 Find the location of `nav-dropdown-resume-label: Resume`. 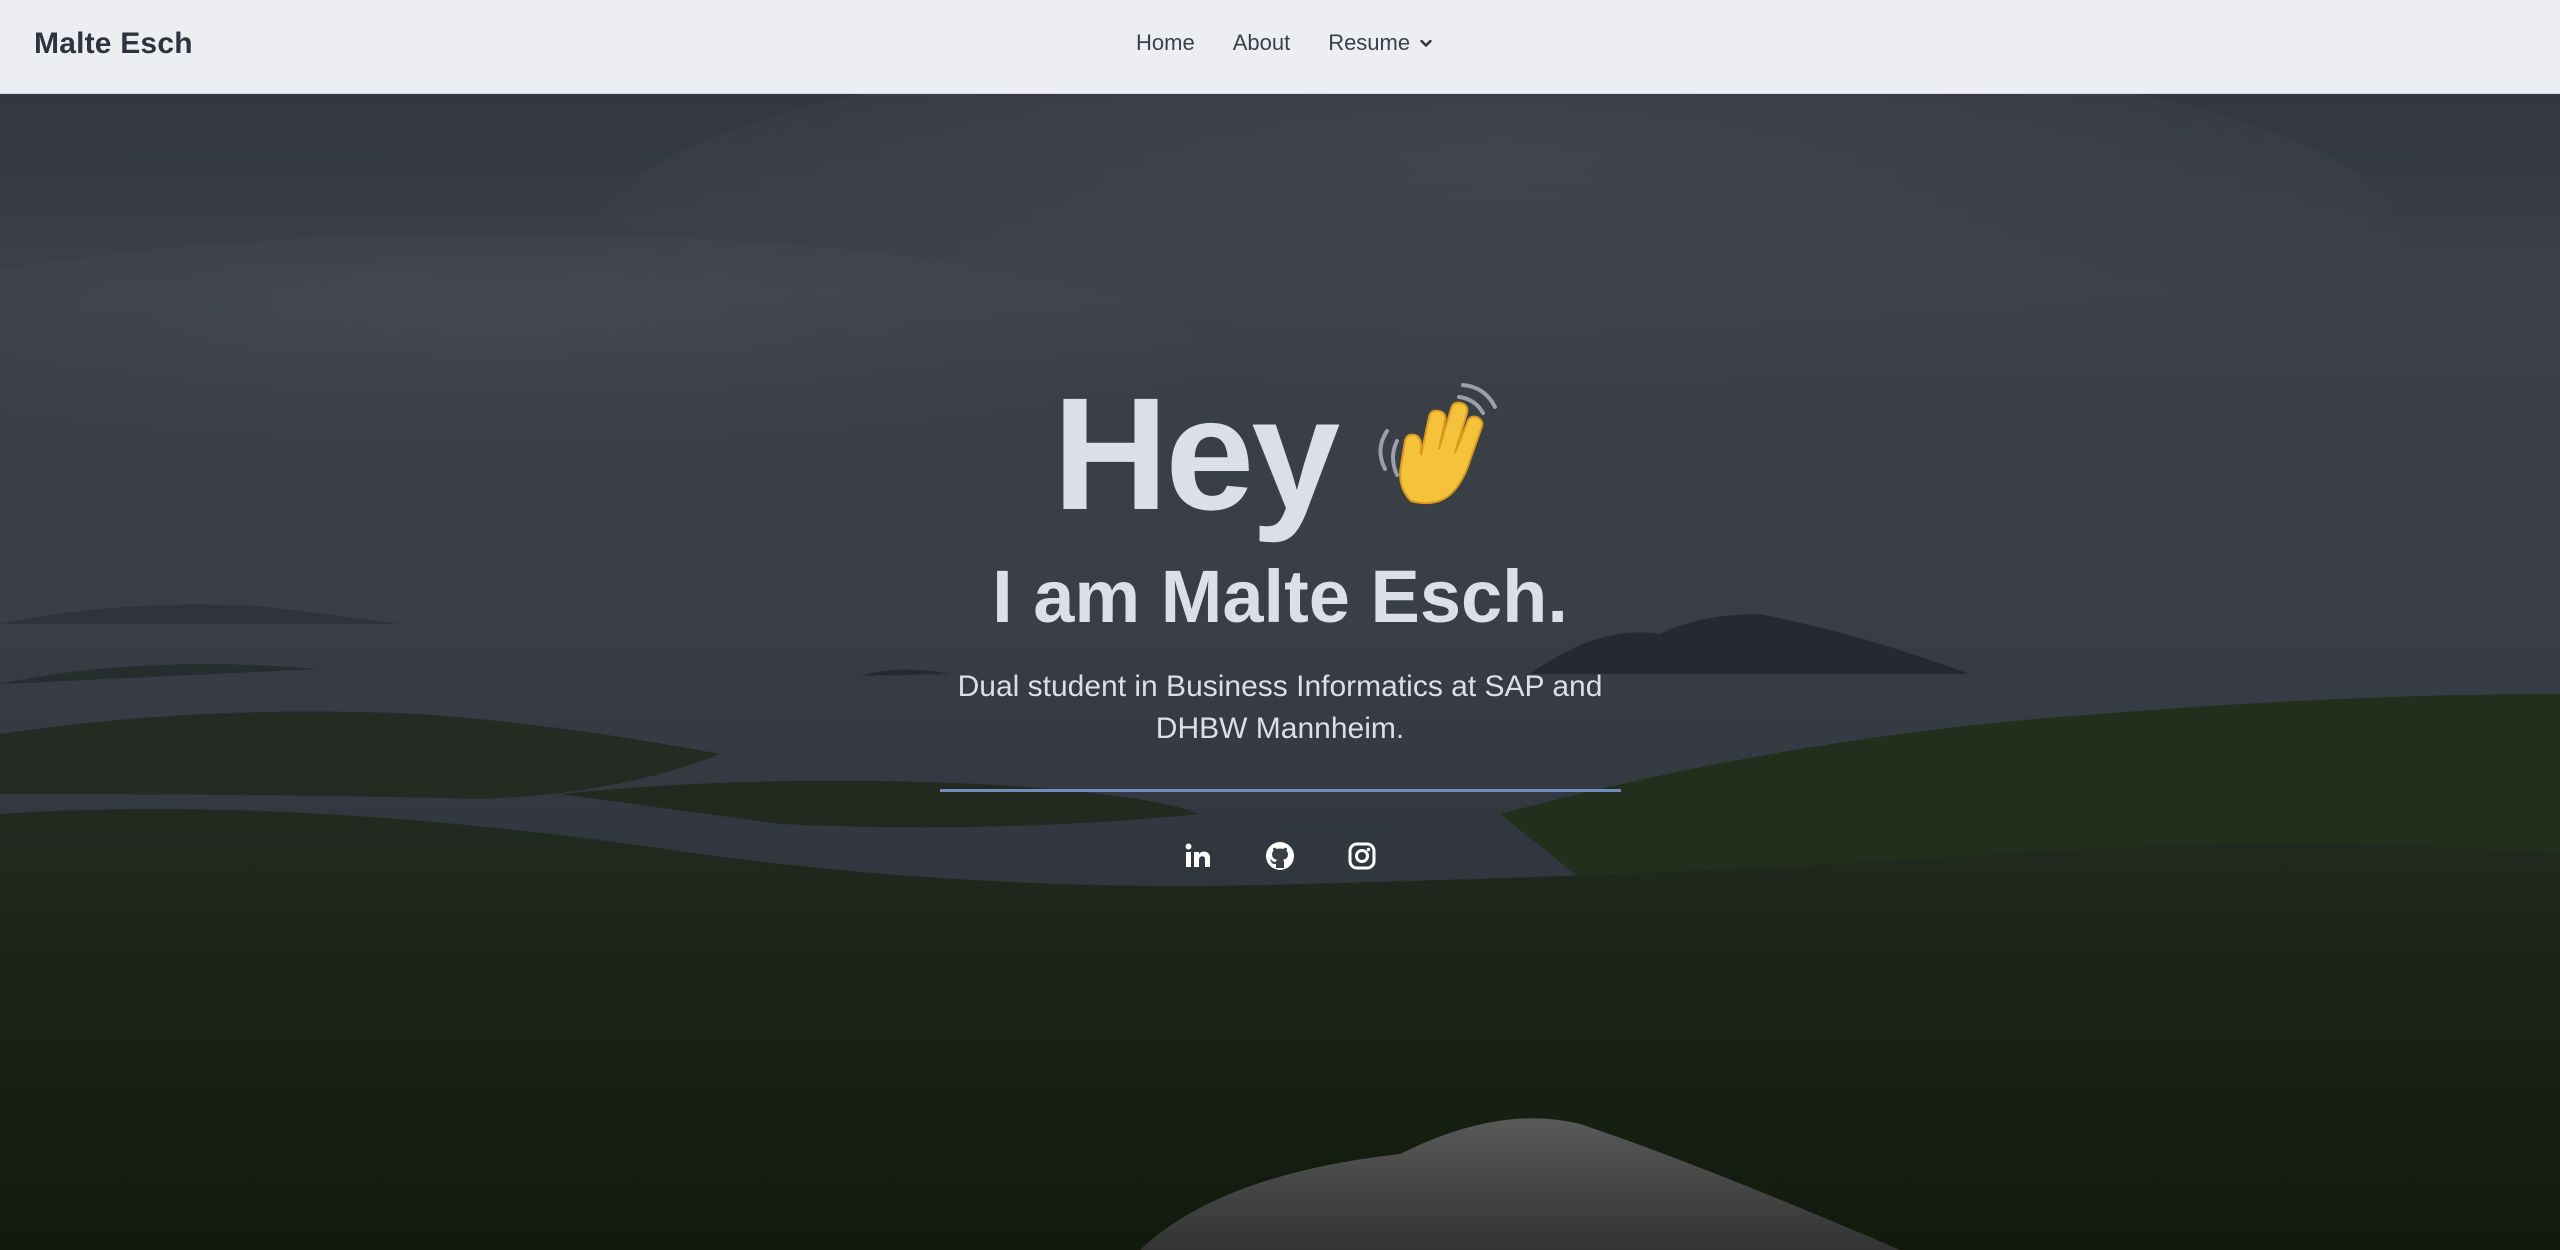

nav-dropdown-resume-label: Resume is located at coordinates (1369, 42).